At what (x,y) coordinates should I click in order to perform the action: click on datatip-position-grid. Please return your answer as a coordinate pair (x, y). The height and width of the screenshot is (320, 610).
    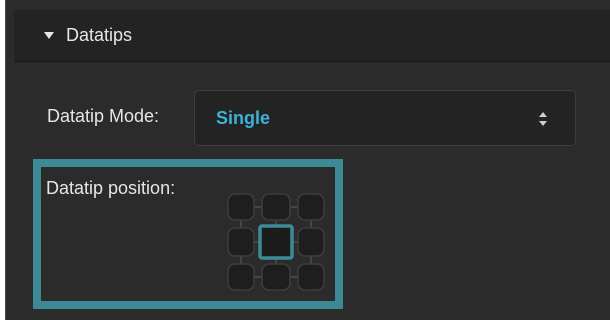
    Looking at the image, I should click on (276, 242).